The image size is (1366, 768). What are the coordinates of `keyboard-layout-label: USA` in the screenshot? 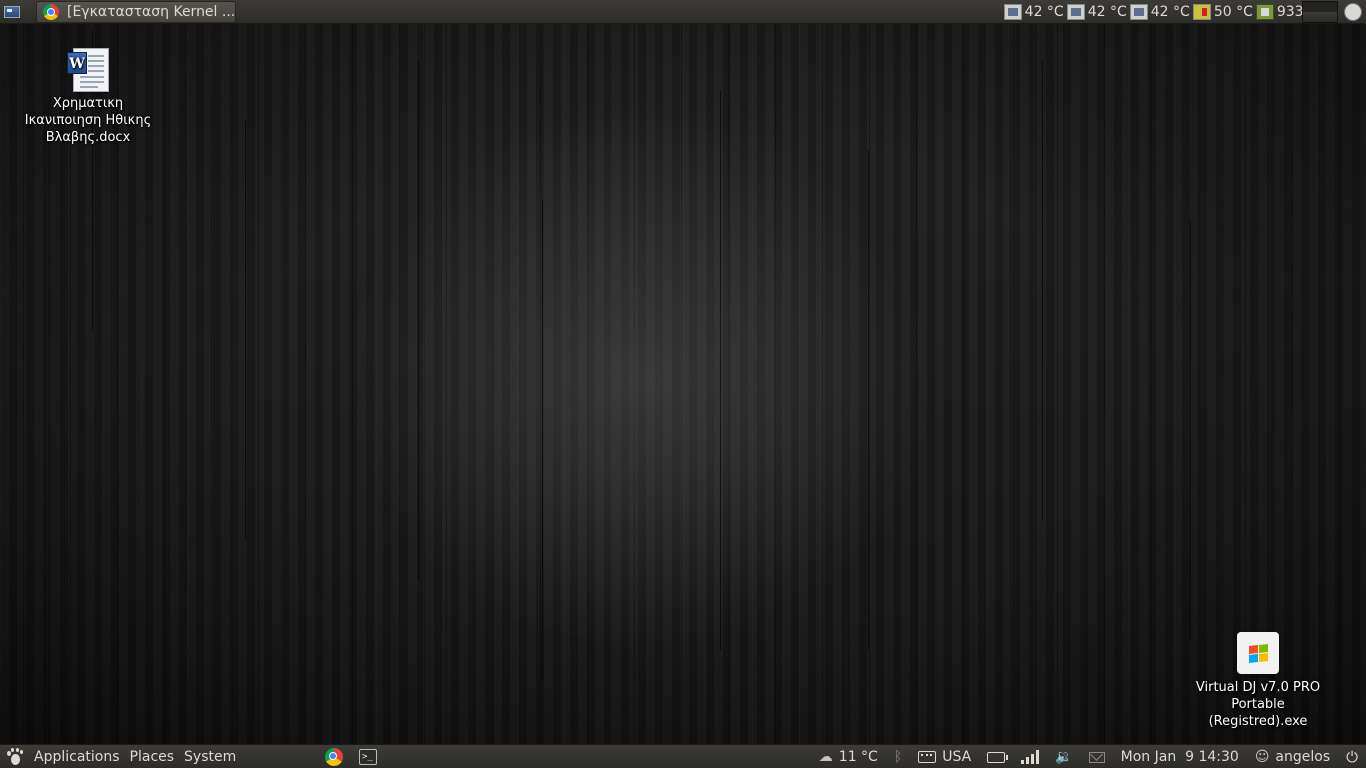 It's located at (957, 757).